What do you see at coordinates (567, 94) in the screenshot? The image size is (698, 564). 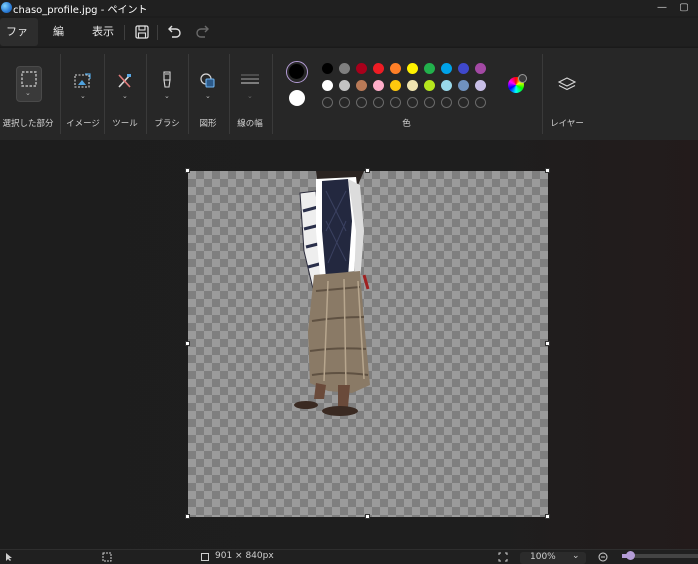 I see `ribbon-group-layers: レイヤー` at bounding box center [567, 94].